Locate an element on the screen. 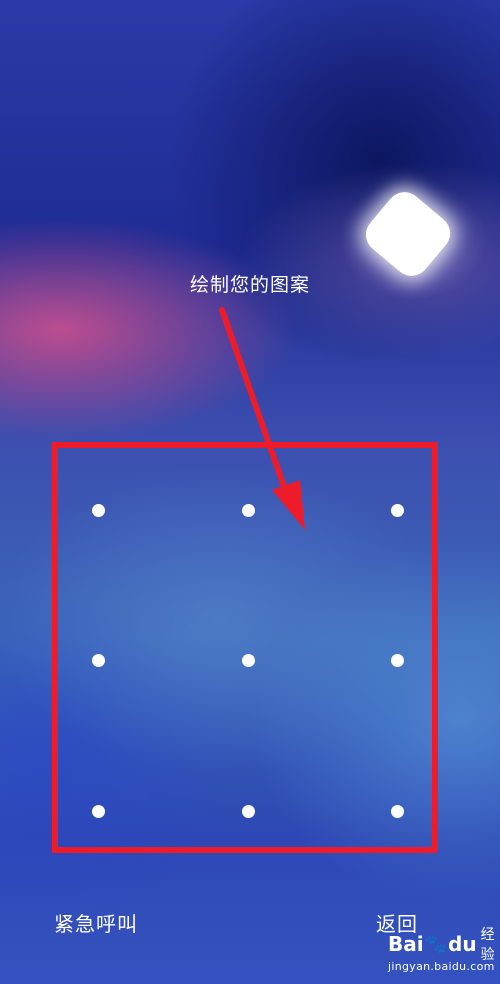 The width and height of the screenshot is (500, 984). watermark-bai: Bai is located at coordinates (406, 944).